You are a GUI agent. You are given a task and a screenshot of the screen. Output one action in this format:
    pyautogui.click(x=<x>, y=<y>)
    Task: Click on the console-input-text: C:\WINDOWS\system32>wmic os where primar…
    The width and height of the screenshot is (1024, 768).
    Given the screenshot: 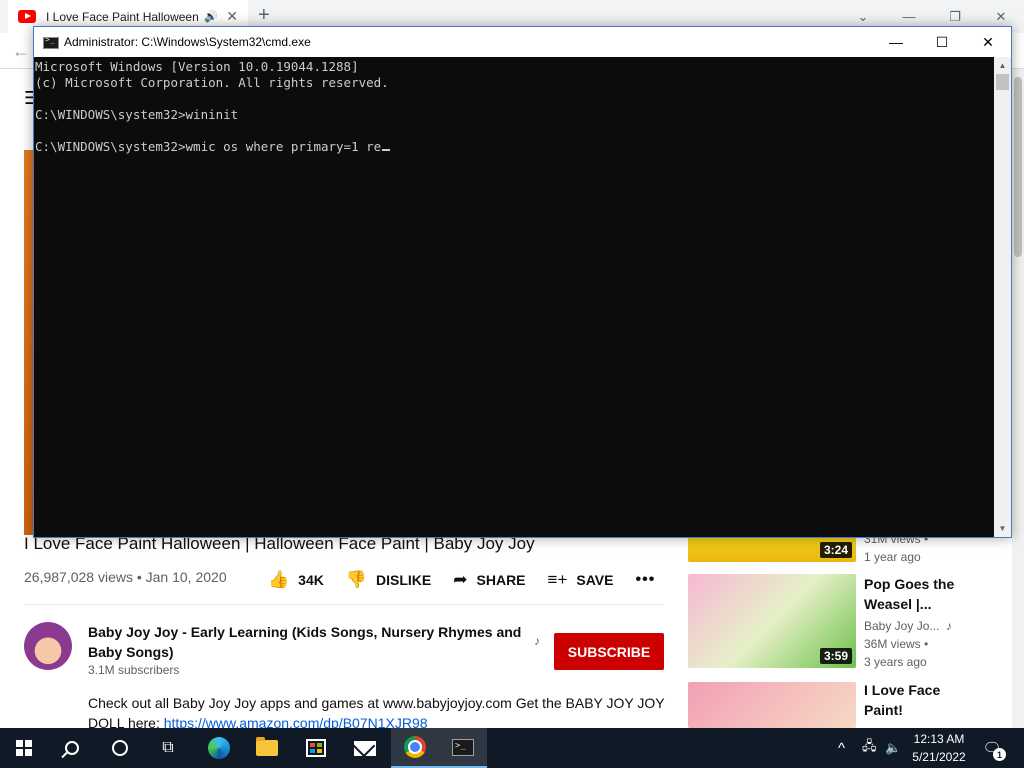 What is the action you would take?
    pyautogui.click(x=208, y=146)
    